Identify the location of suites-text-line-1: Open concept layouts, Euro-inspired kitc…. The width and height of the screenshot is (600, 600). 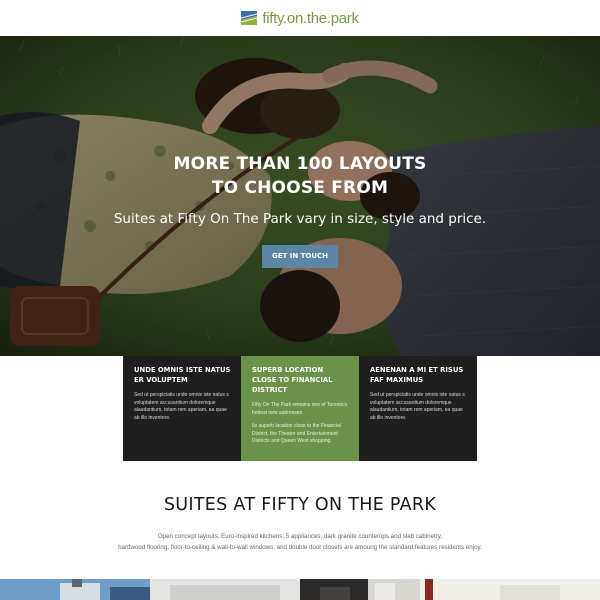
(300, 536).